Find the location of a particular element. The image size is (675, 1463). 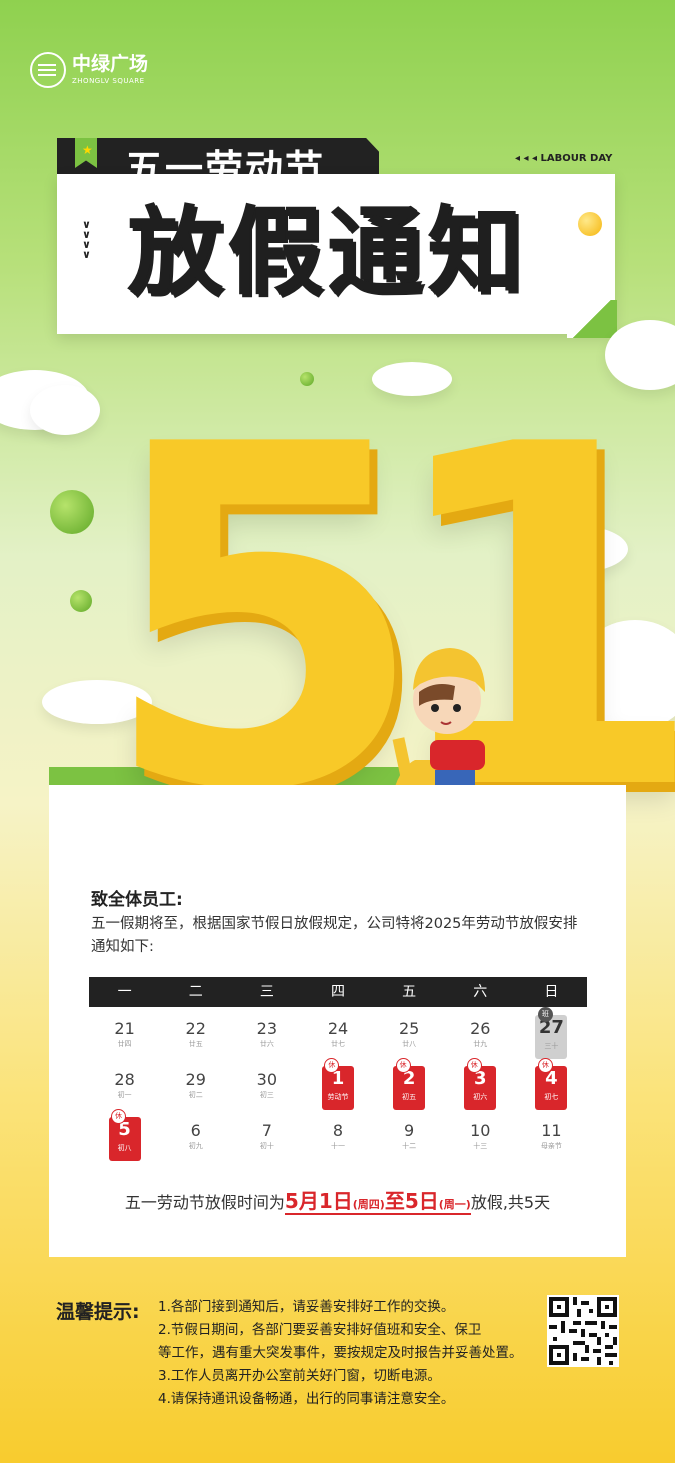

calendar-day-number: 28 is located at coordinates (124, 1079).